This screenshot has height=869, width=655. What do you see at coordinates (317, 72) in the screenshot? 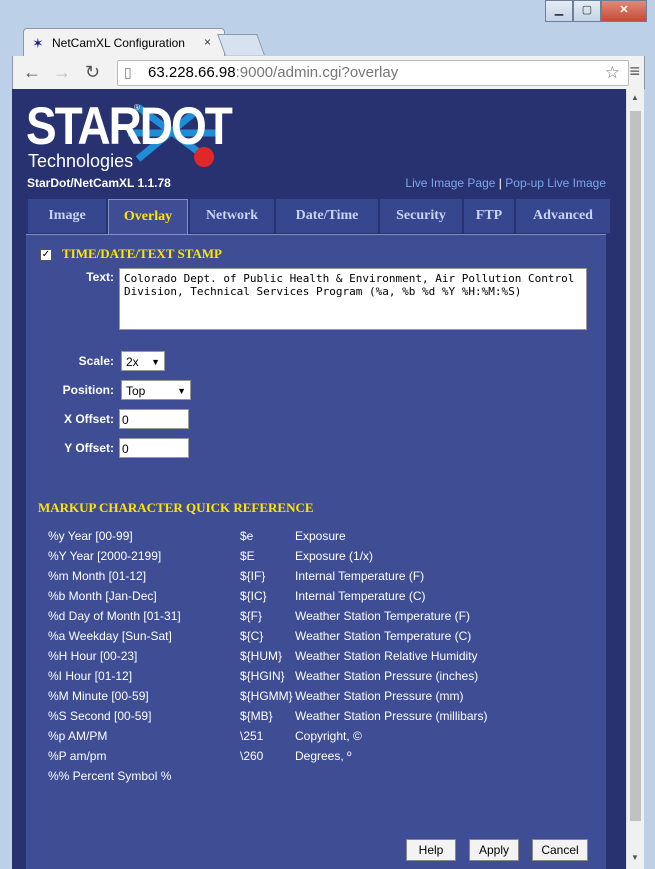
I see `url-path: :9000/admin.cgi?overlay` at bounding box center [317, 72].